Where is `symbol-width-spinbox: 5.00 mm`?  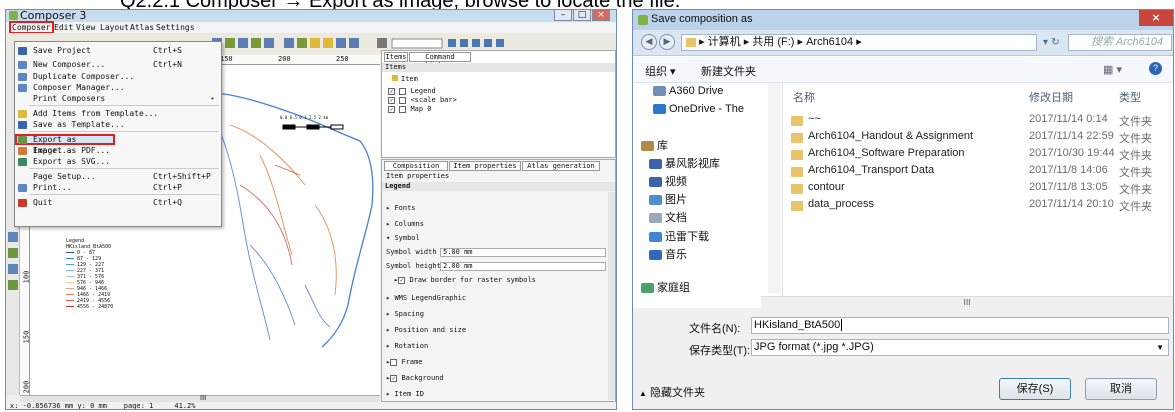 symbol-width-spinbox: 5.00 mm is located at coordinates (523, 252).